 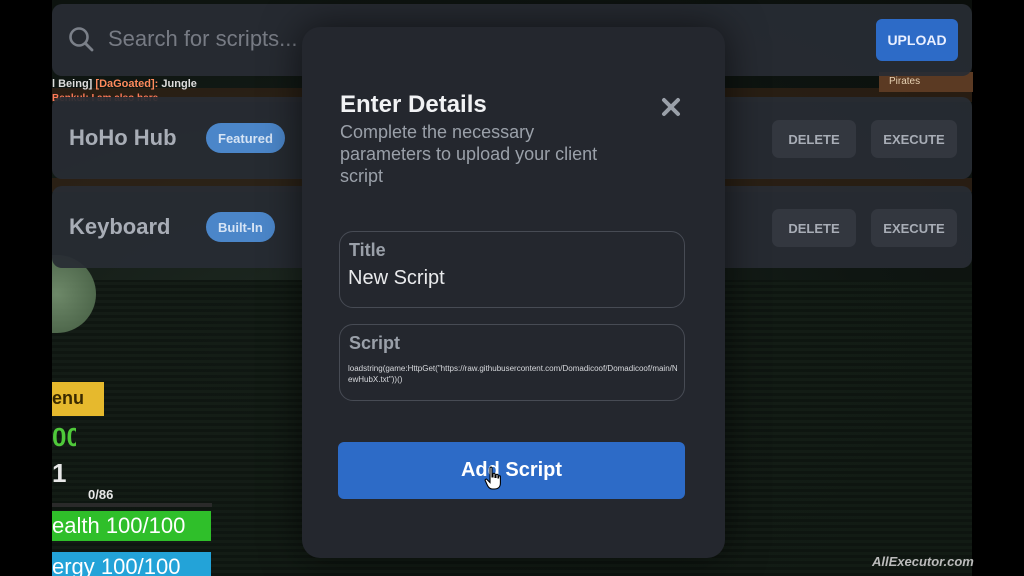 I want to click on title-input, so click(x=508, y=278).